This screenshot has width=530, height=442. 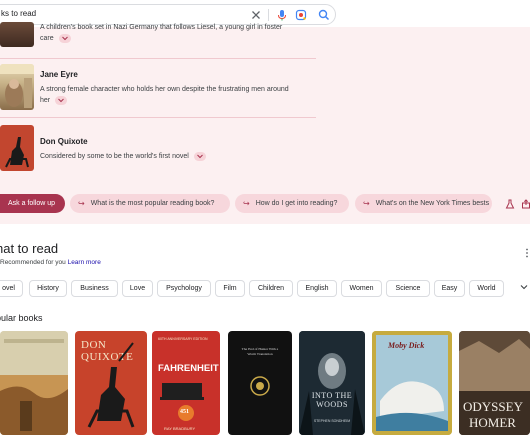 I want to click on book-cover: Moby Dick, so click(x=412, y=383).